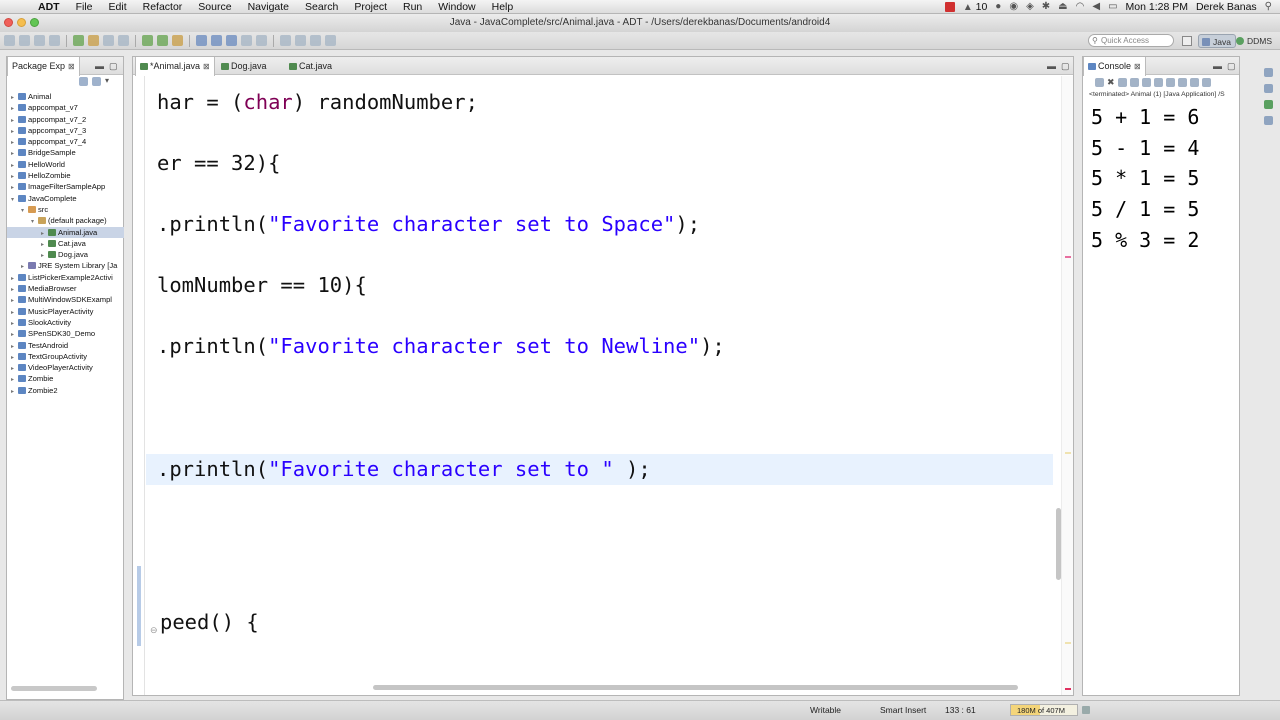 The image size is (1280, 720). I want to click on previous-annotation-icon, so click(300, 40).